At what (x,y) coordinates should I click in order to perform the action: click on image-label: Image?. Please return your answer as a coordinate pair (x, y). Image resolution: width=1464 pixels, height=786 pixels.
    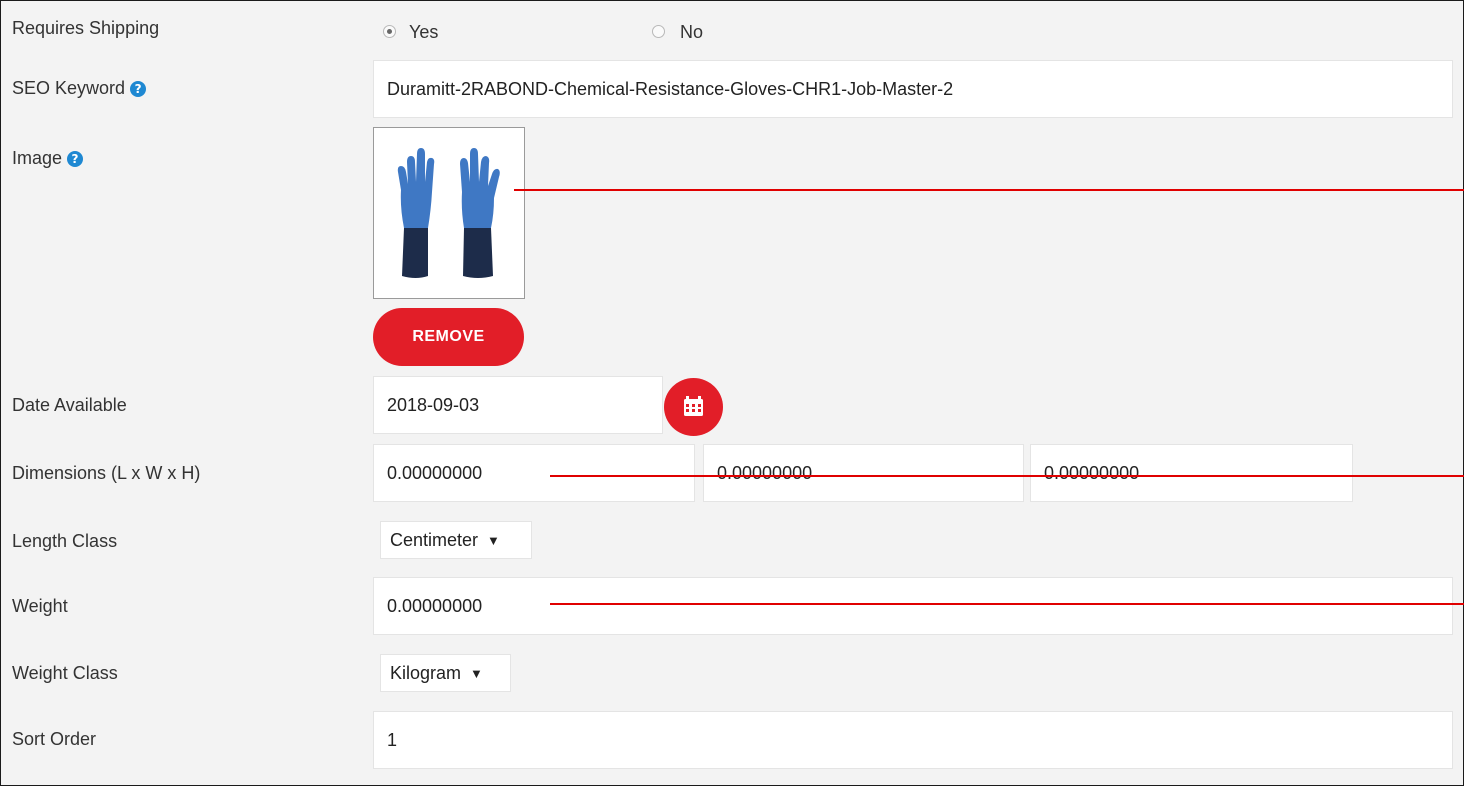
    Looking at the image, I should click on (48, 158).